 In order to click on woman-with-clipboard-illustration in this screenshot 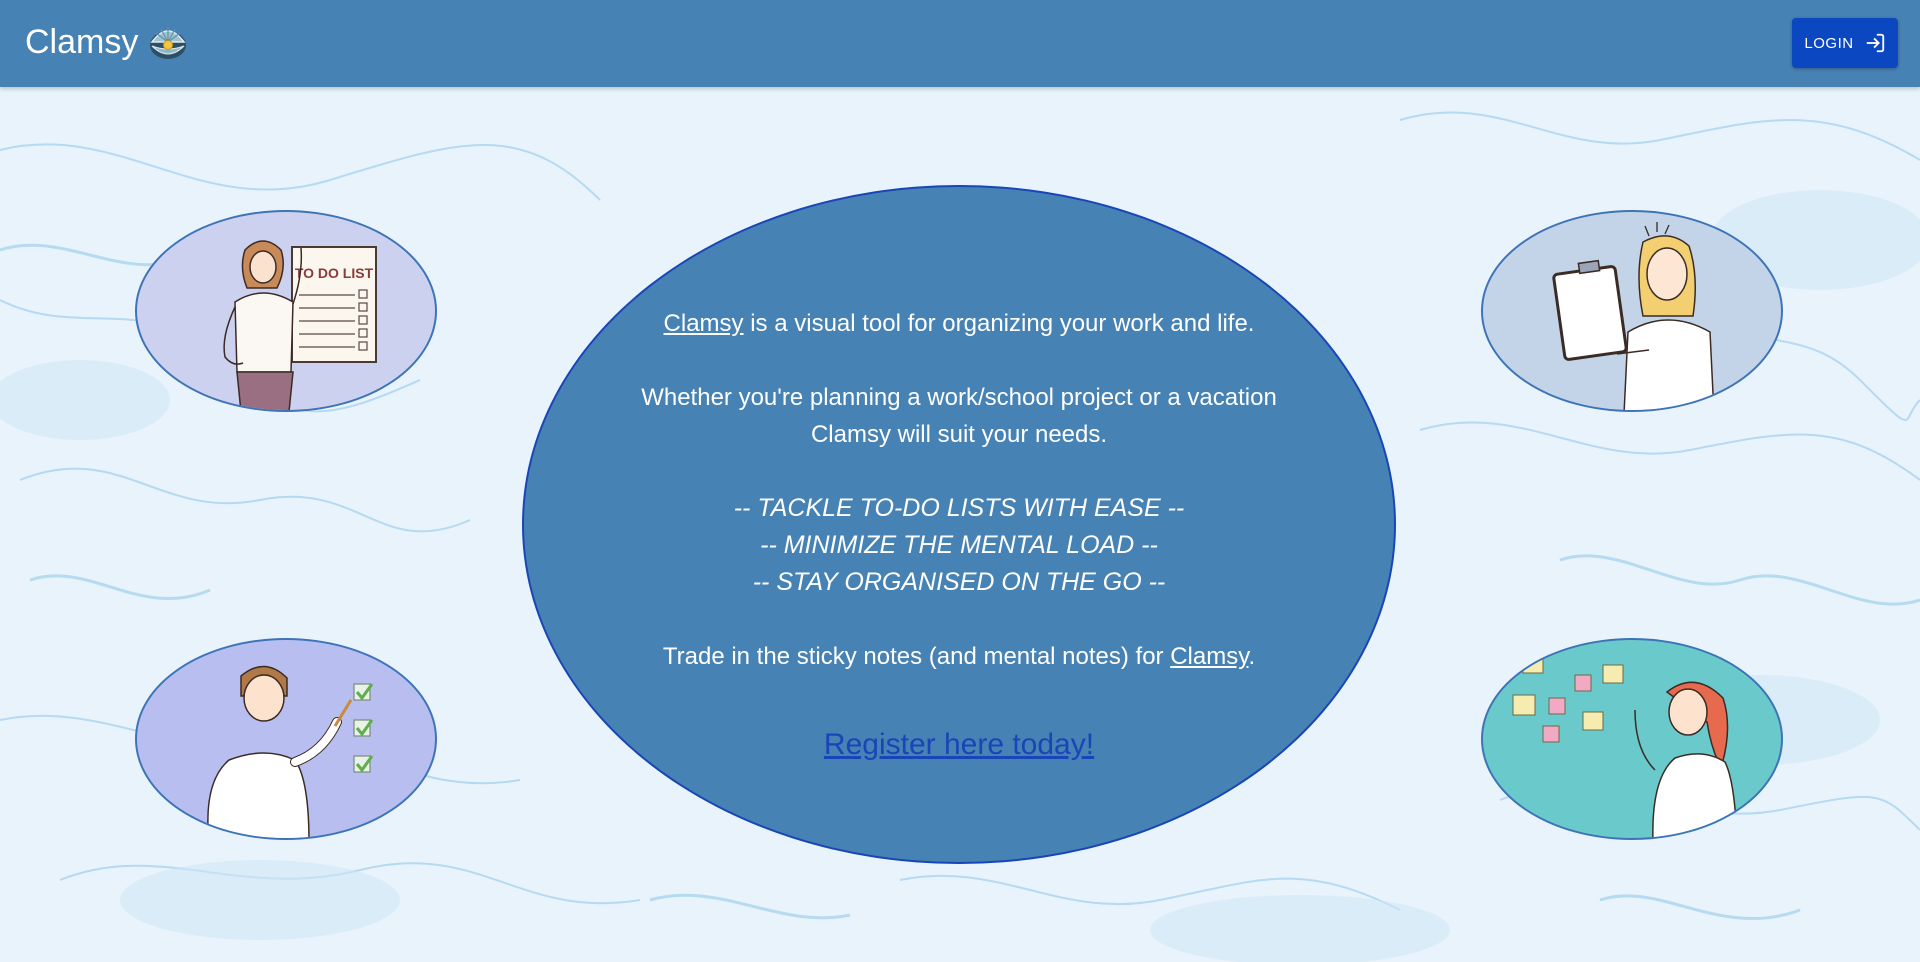, I will do `click(1632, 311)`.